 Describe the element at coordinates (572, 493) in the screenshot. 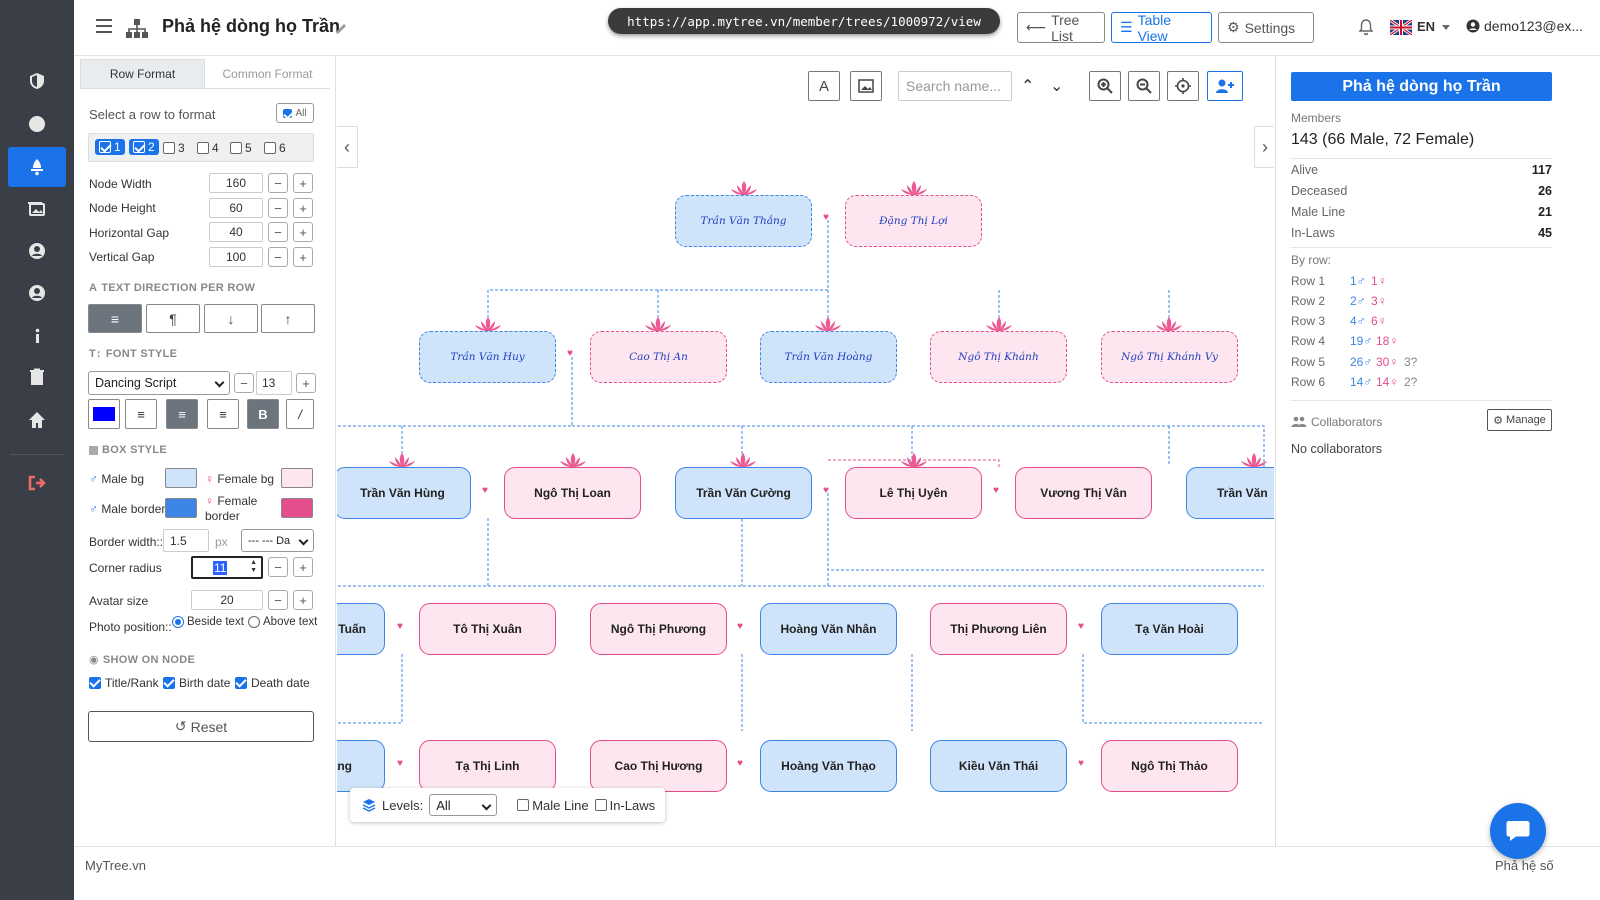

I see `tree-node: Ngô Thị Loan` at that location.